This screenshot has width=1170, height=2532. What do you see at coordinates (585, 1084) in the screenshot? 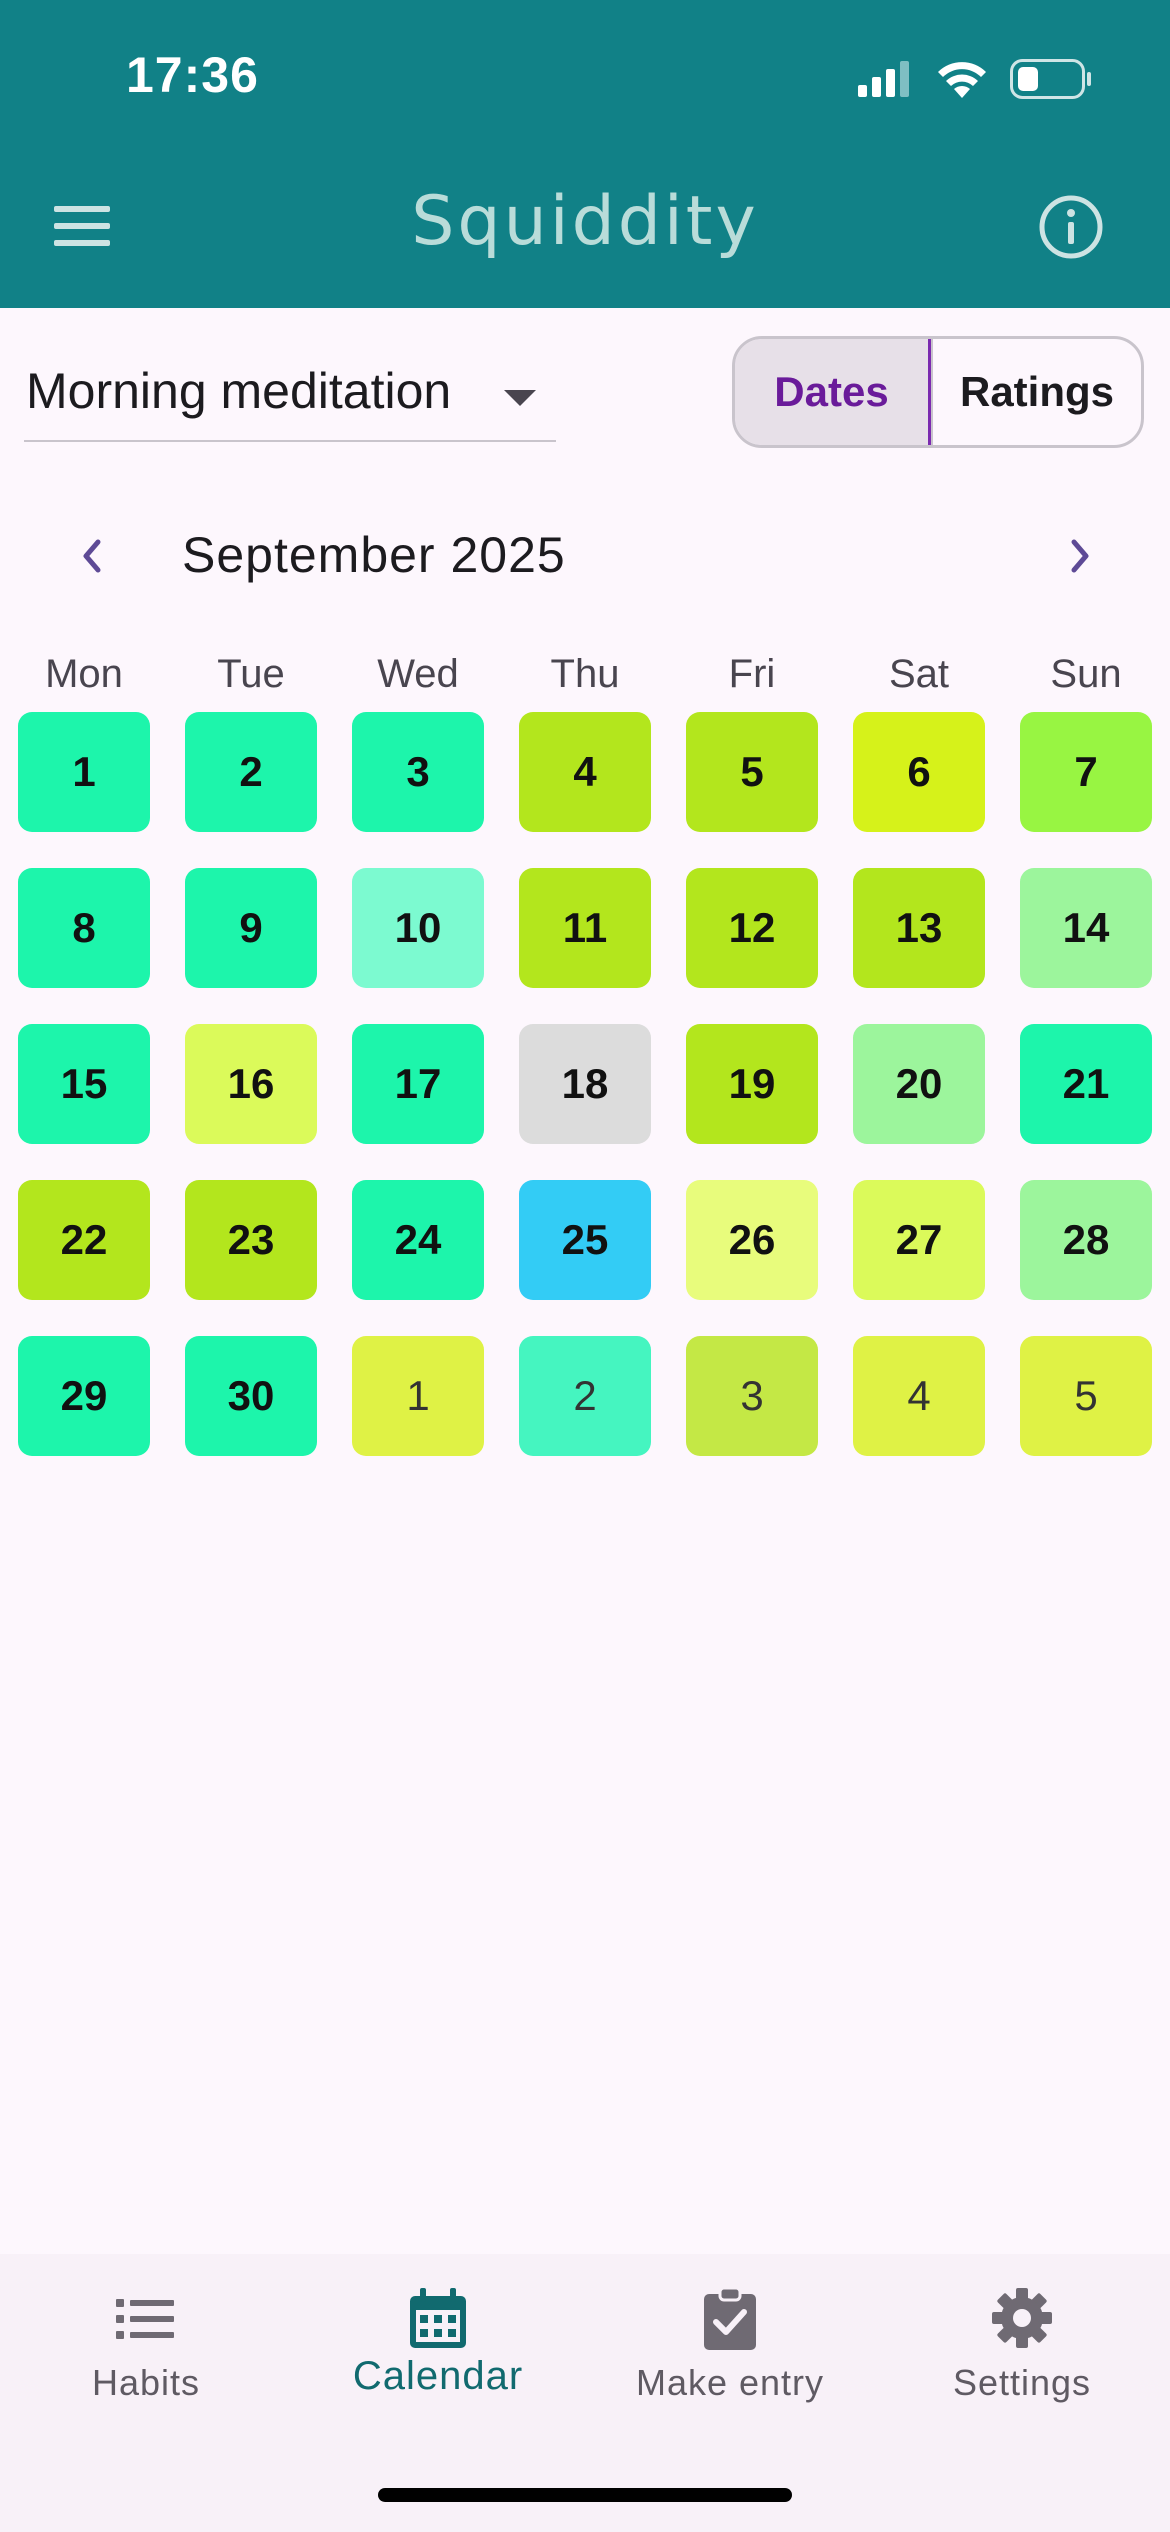
I see `calendar-day-cell: 18` at bounding box center [585, 1084].